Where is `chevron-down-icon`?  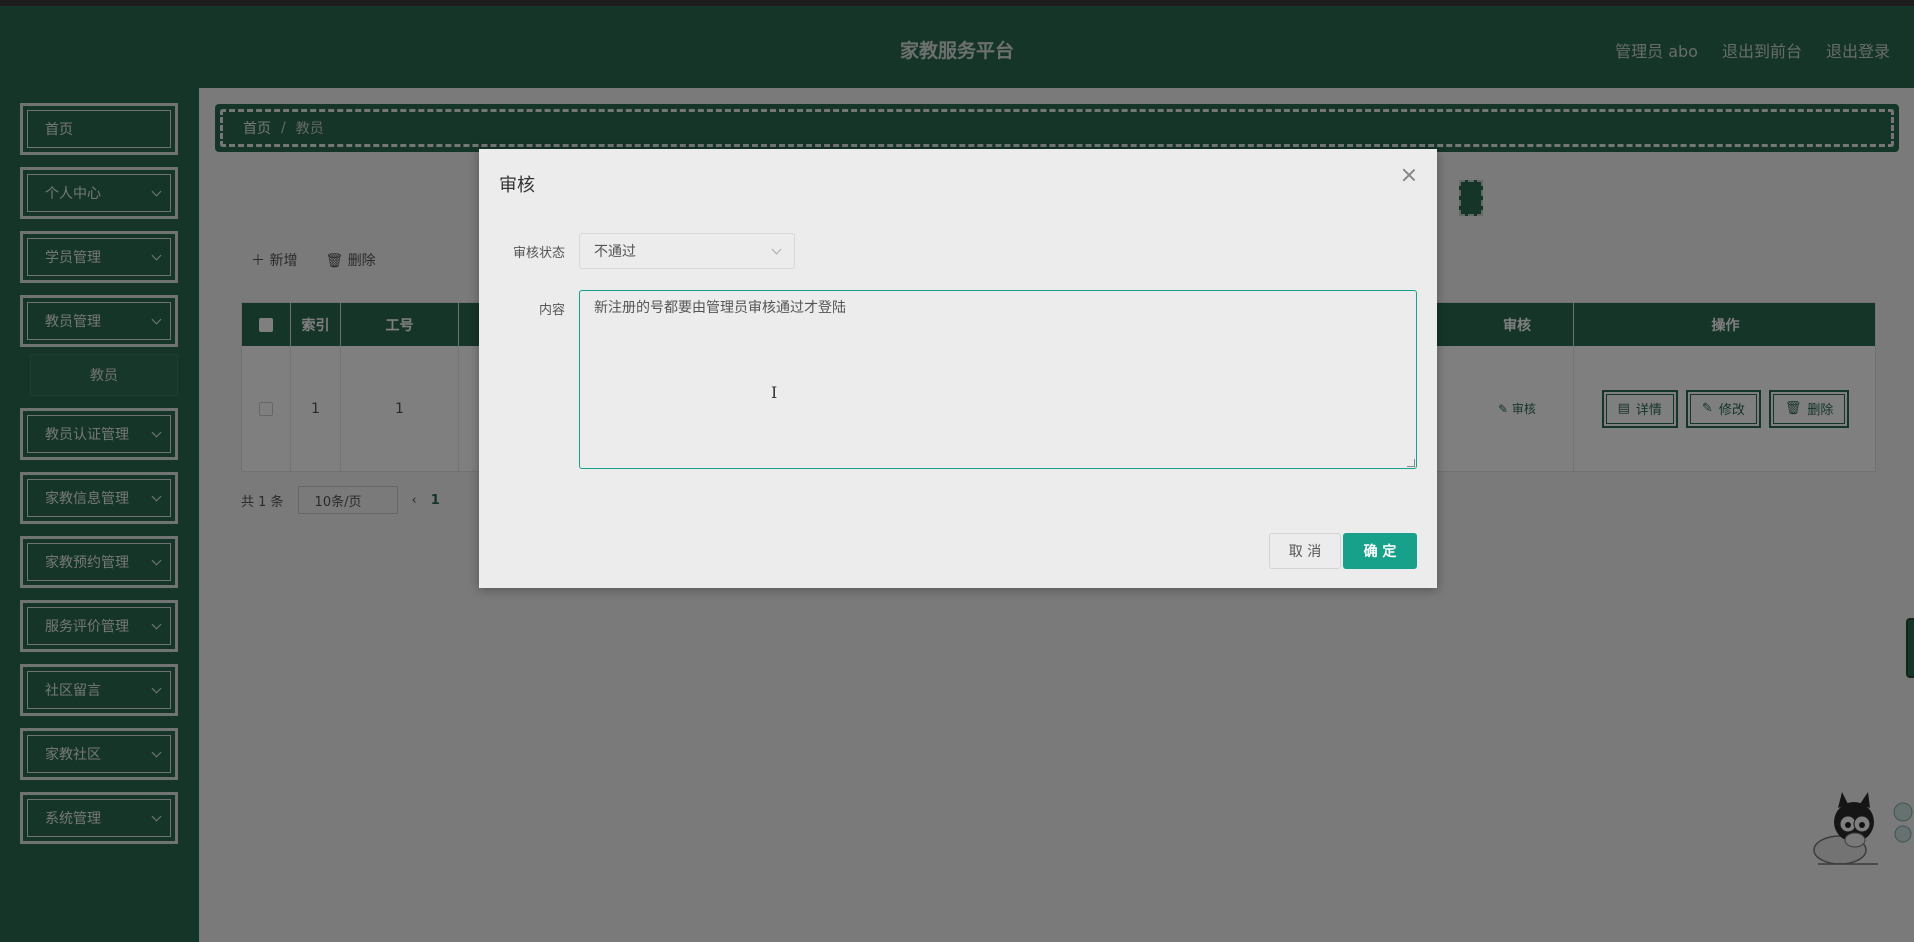
chevron-down-icon is located at coordinates (776, 249).